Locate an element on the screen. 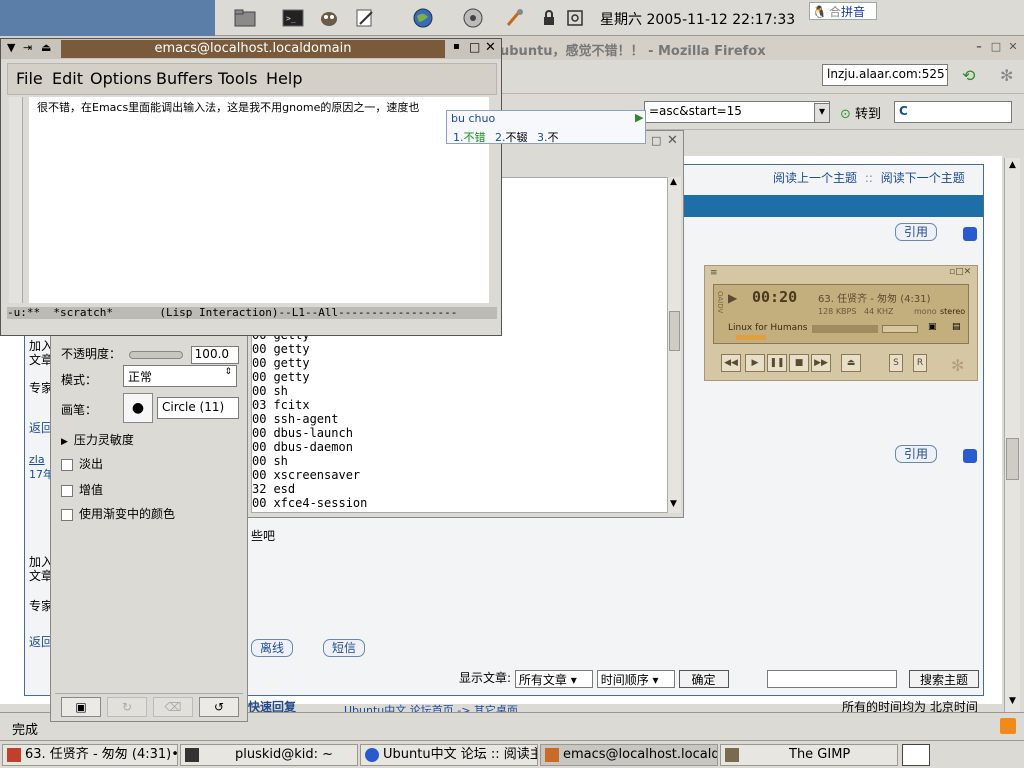 Image resolution: width=1024 pixels, height=768 pixels. menu-help: Help is located at coordinates (284, 78).